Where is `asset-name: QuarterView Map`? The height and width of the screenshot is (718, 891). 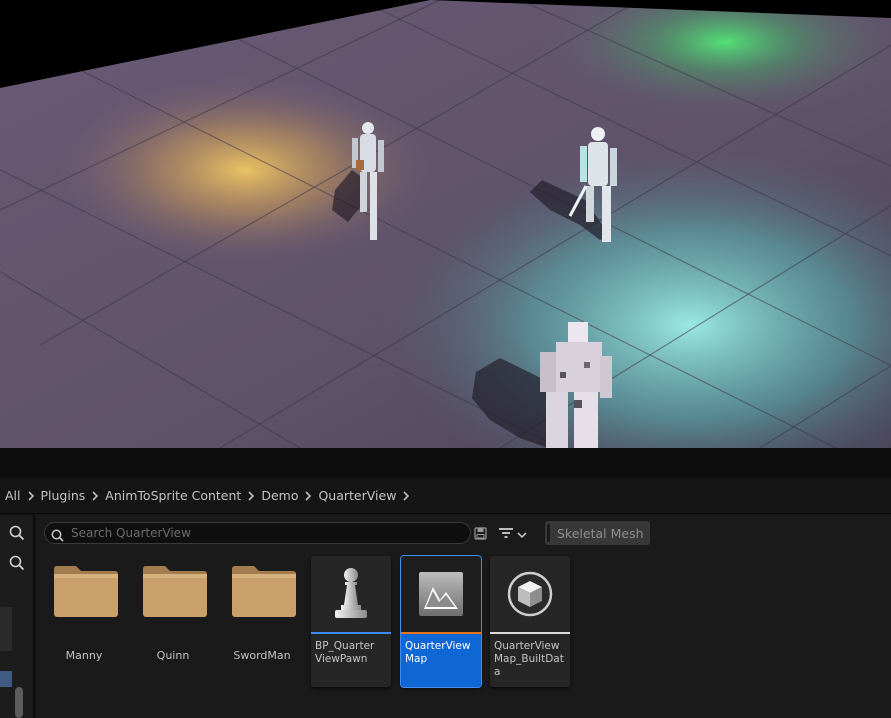
asset-name: QuarterView Map is located at coordinates (438, 652).